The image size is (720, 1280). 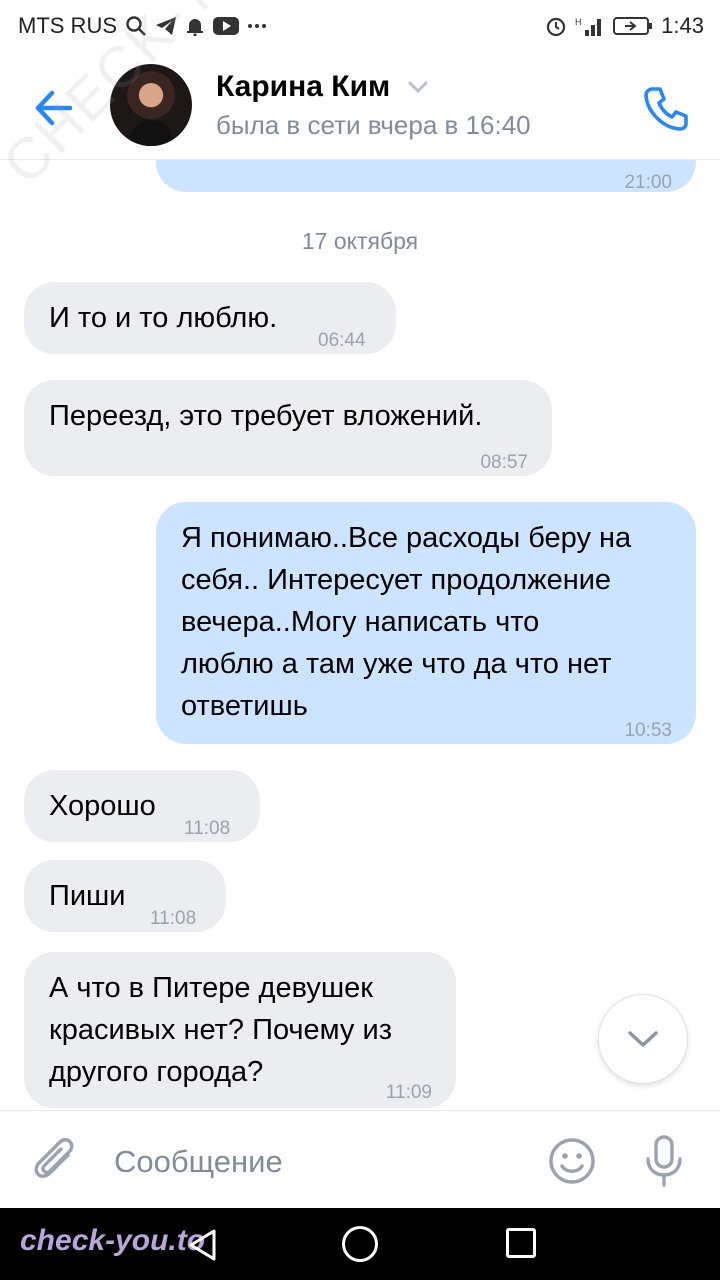 What do you see at coordinates (408, 1092) in the screenshot?
I see `message-time: 11:09` at bounding box center [408, 1092].